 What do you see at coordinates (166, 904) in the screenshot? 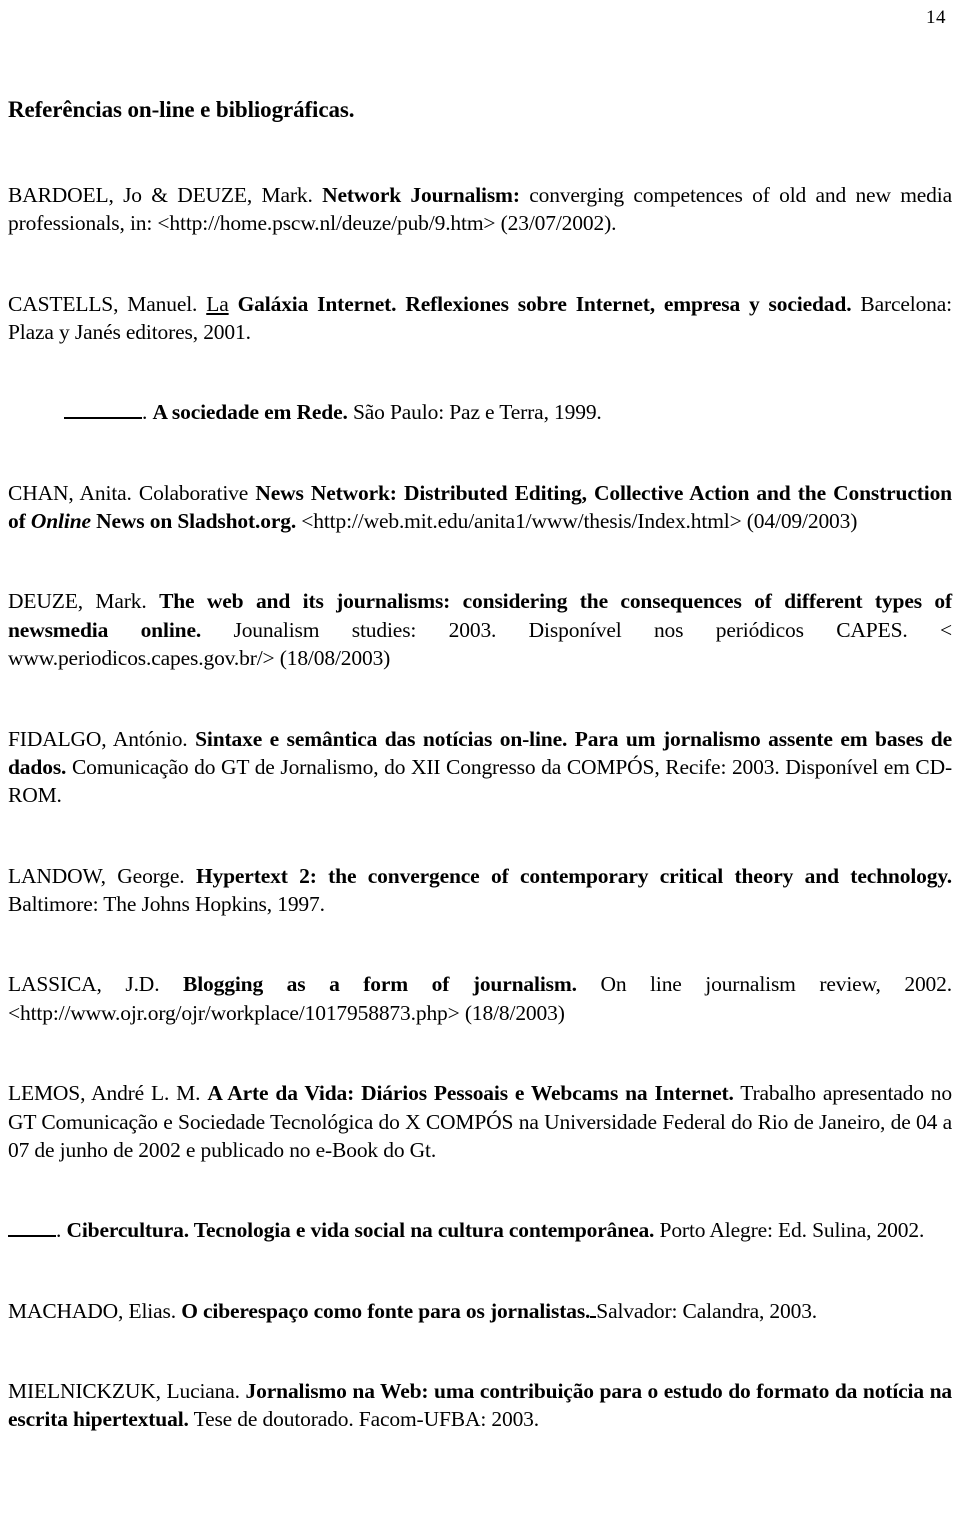
I see `reference-details: Baltimore: The Johns Hopkins, 1997.` at bounding box center [166, 904].